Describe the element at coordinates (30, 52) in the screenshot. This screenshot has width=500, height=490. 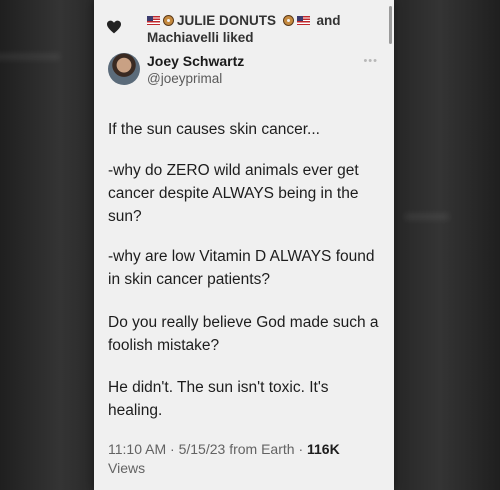
I see `background-blur-text: ▬▬▬` at that location.